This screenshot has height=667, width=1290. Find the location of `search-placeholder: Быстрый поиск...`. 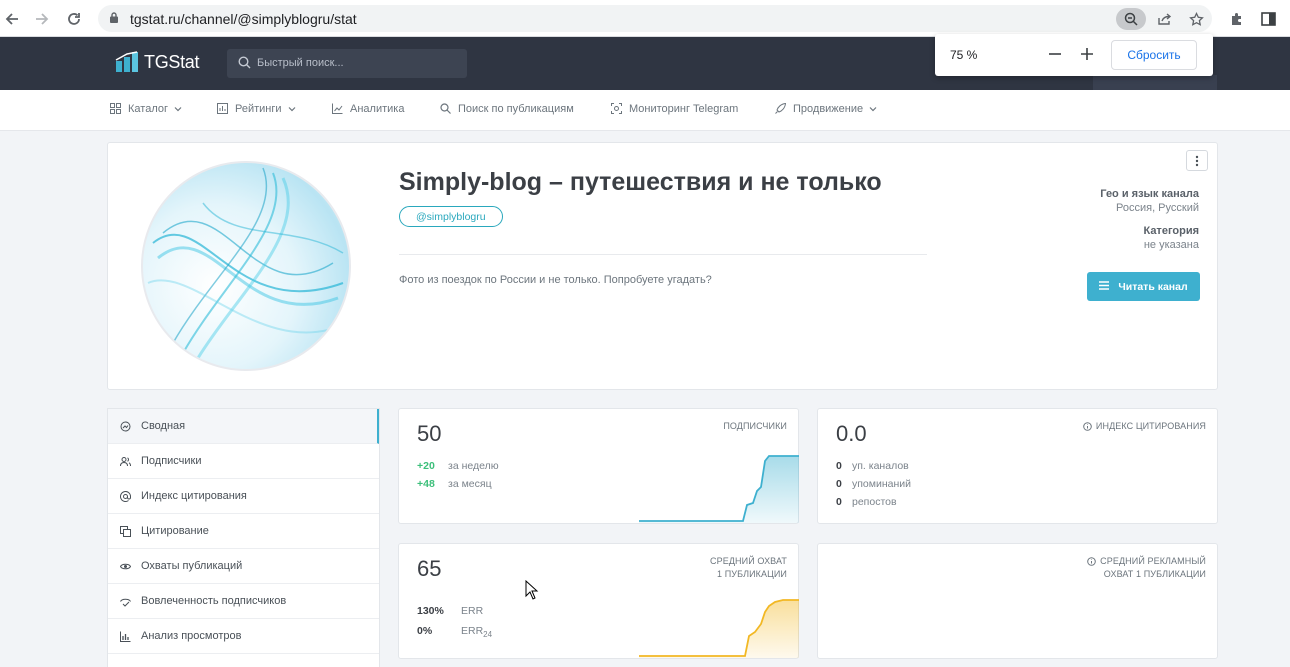

search-placeholder: Быстрый поиск... is located at coordinates (300, 63).